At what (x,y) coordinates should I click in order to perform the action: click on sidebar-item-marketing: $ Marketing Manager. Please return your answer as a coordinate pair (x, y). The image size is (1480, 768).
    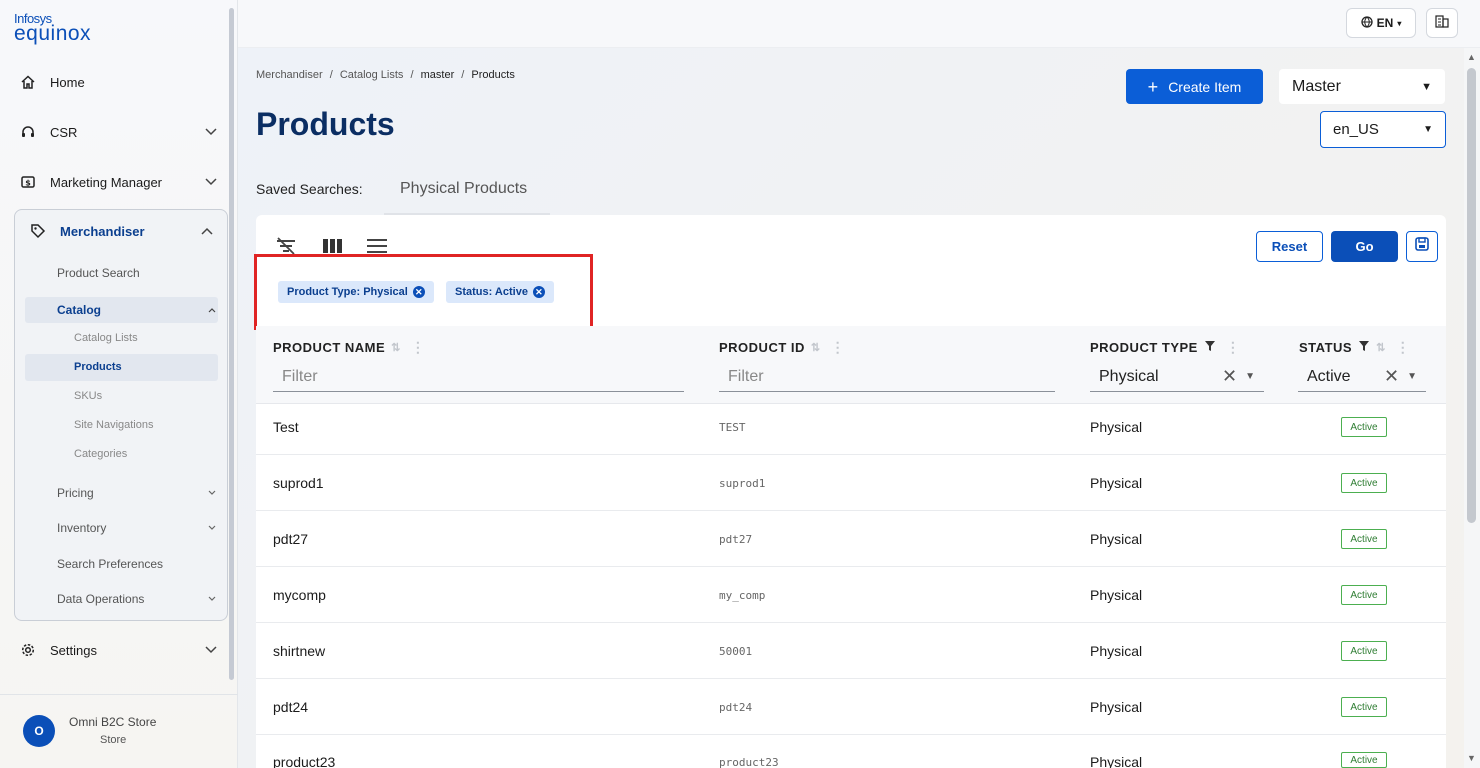
    Looking at the image, I should click on (118, 182).